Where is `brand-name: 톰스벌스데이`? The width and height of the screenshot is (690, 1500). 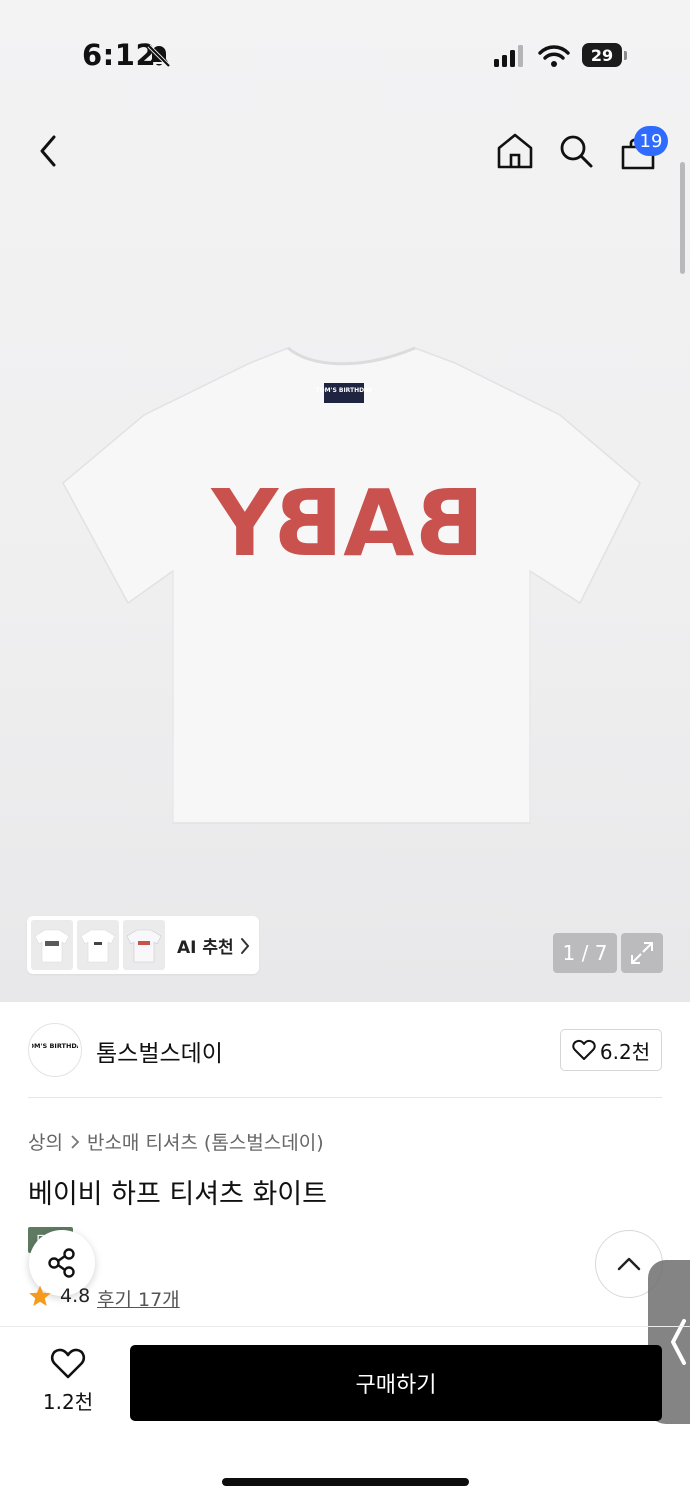
brand-name: 톰스벌스데이 is located at coordinates (159, 1051).